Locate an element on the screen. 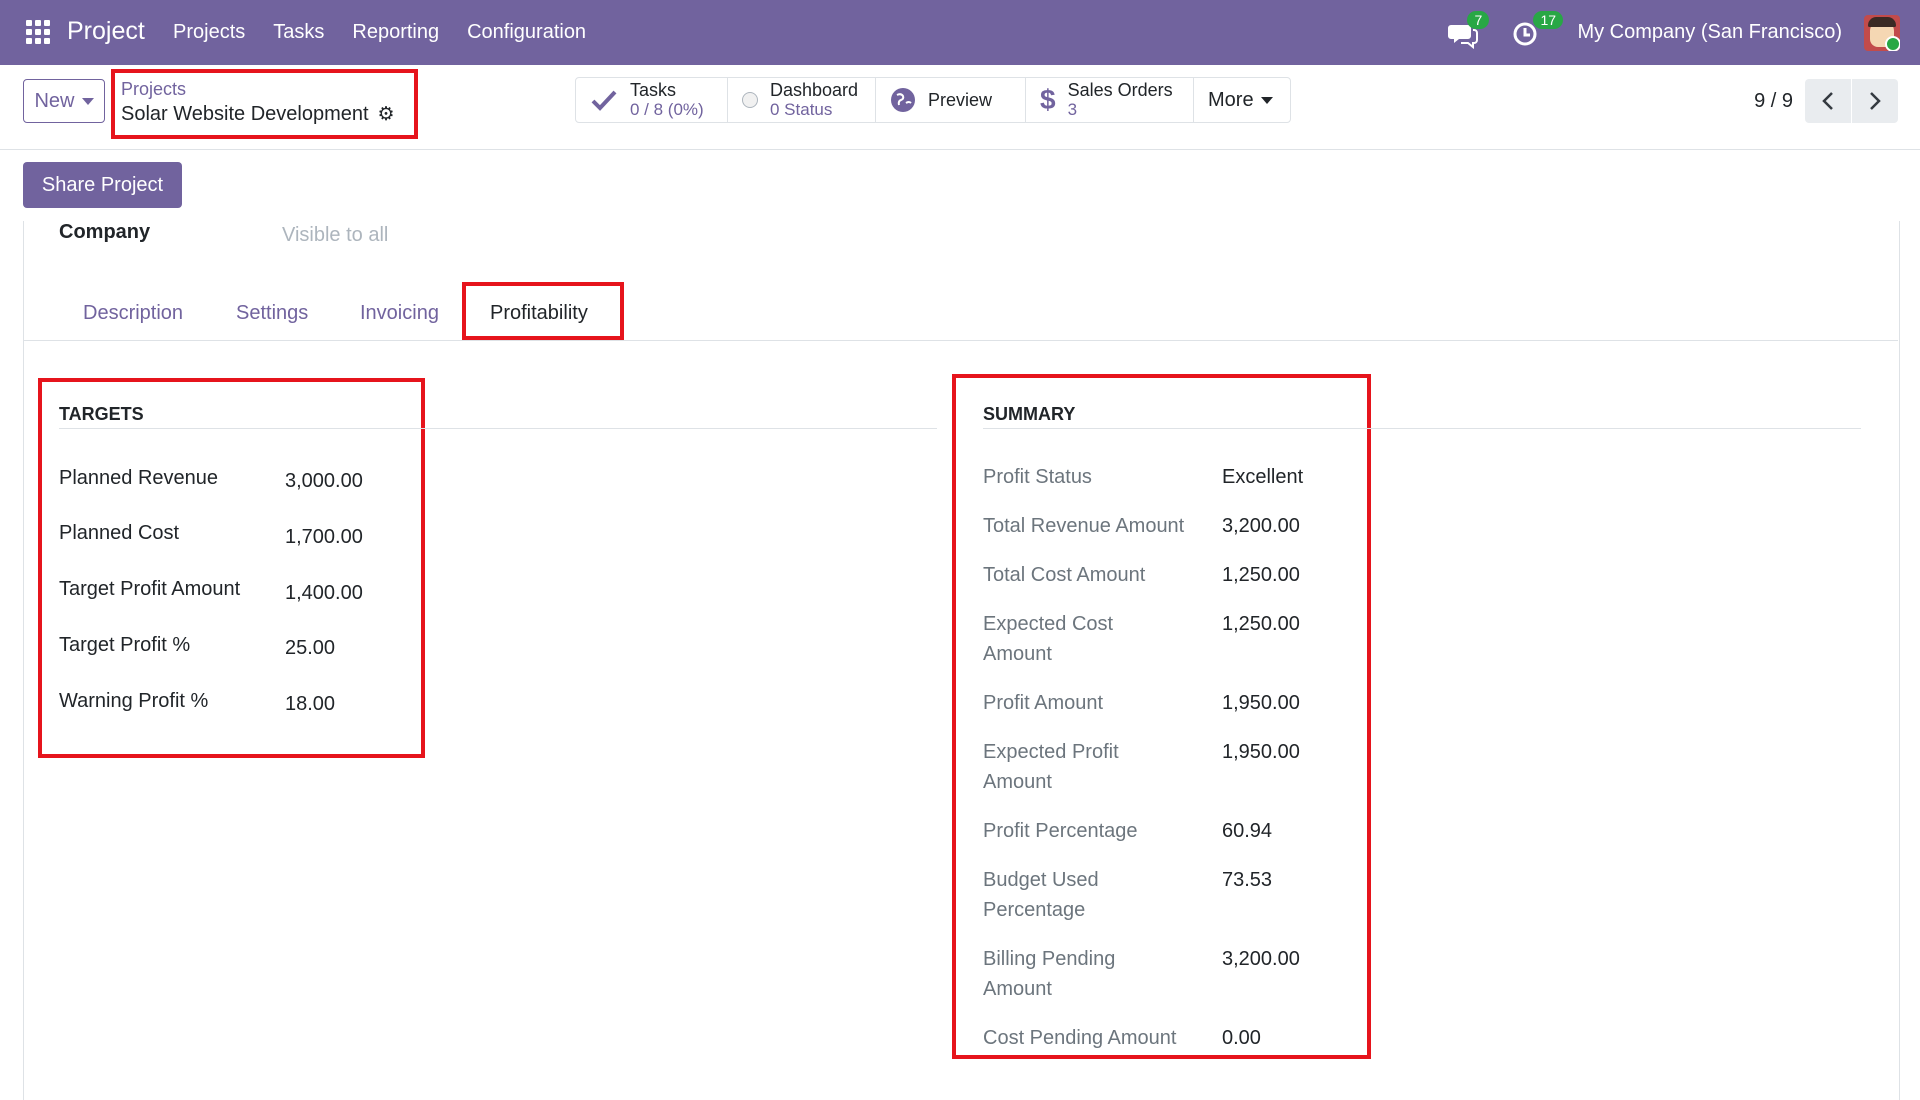 This screenshot has width=1920, height=1100. summary-title: SUMMARY is located at coordinates (1029, 414).